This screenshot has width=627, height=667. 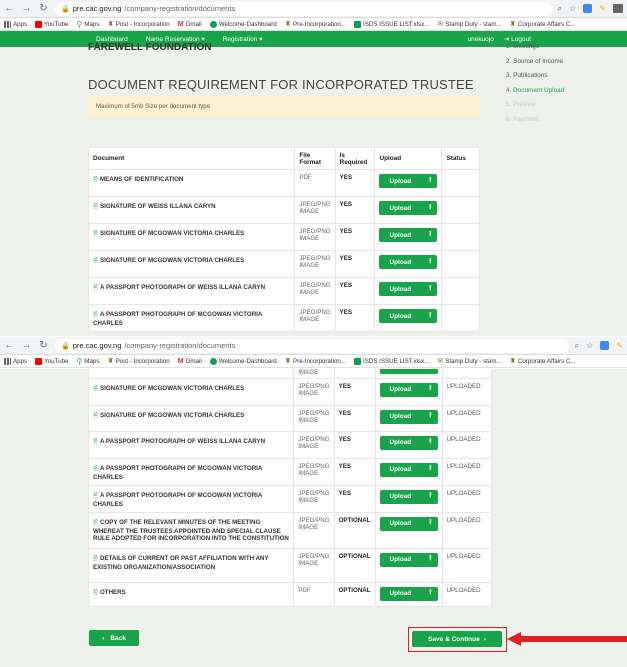 What do you see at coordinates (535, 105) in the screenshot?
I see `step-item: 5. Preview` at bounding box center [535, 105].